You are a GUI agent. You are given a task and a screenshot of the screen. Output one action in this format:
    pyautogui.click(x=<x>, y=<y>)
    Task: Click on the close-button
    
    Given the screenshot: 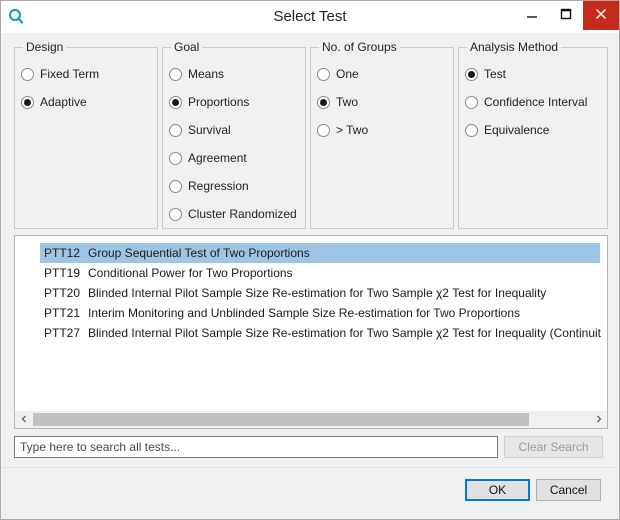 What is the action you would take?
    pyautogui.click(x=601, y=15)
    